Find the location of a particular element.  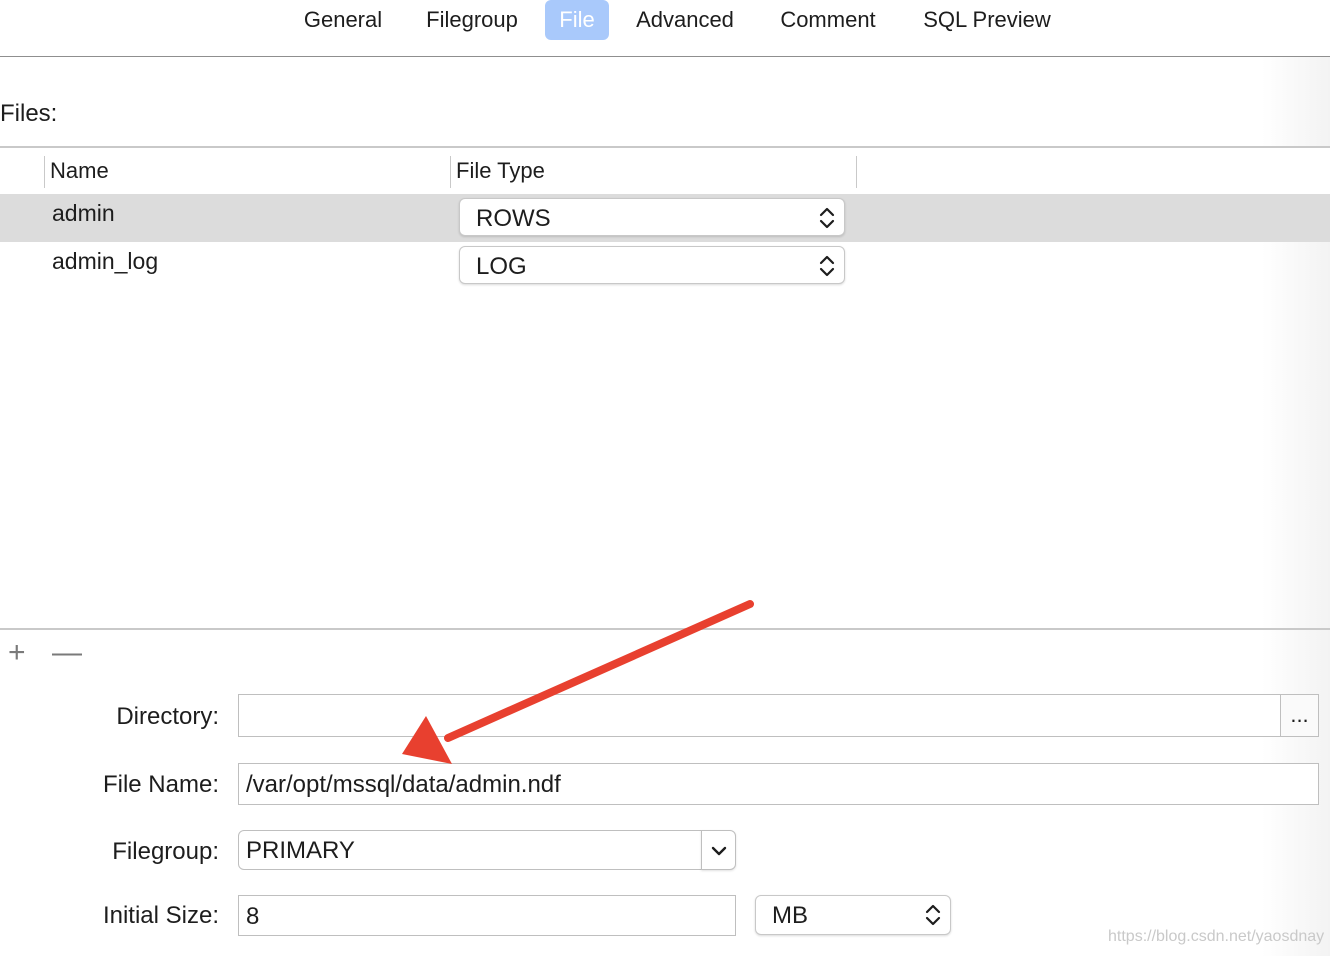

watermark-text: https://blog.csdn.net/yaosdnay is located at coordinates (1216, 936).